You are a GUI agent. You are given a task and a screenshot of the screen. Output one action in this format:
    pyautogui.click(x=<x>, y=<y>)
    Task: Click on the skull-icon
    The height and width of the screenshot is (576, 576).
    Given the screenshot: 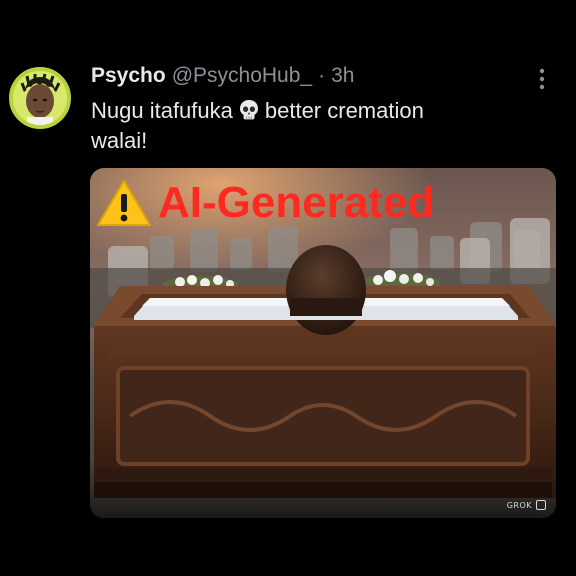 What is the action you would take?
    pyautogui.click(x=248, y=110)
    